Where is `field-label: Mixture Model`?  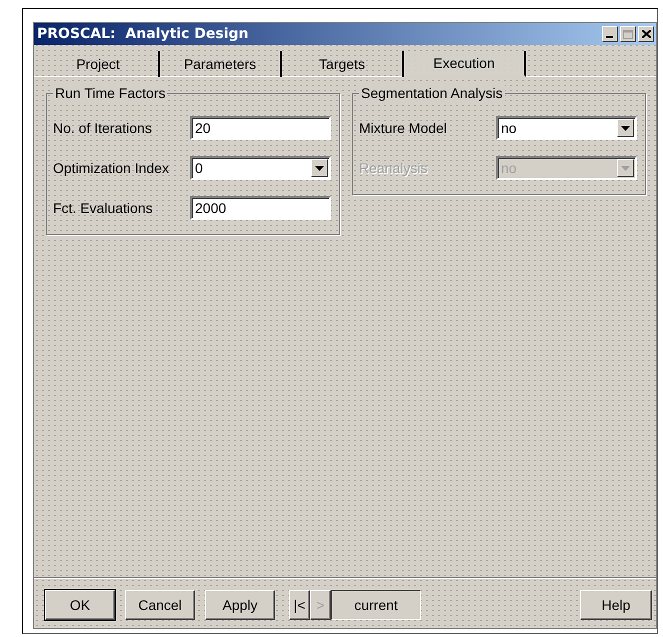
field-label: Mixture Model is located at coordinates (403, 128).